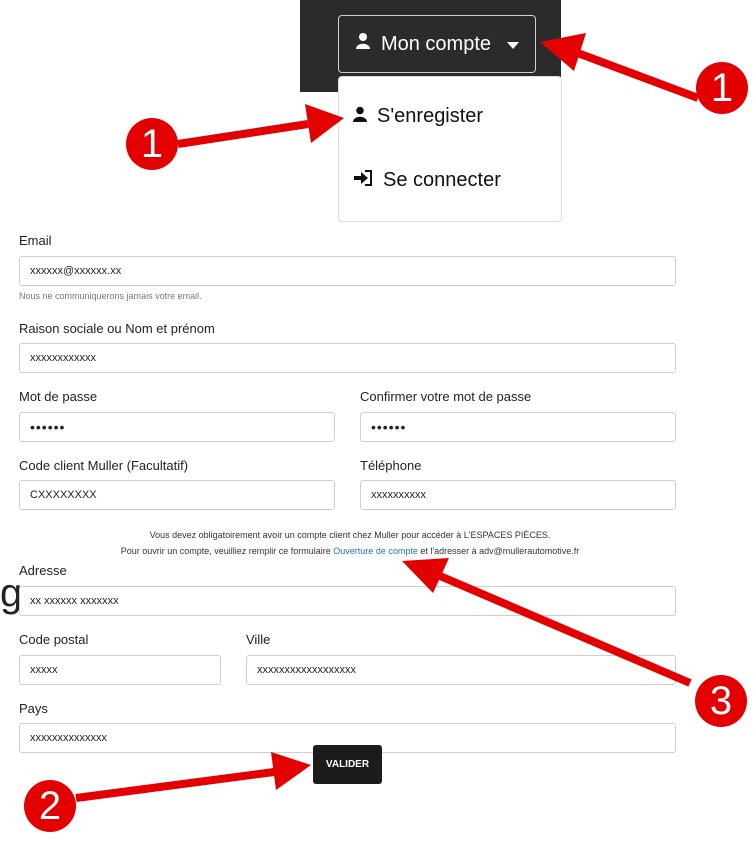 The width and height of the screenshot is (753, 854). I want to click on arrowhead-submit, so click(291, 771).